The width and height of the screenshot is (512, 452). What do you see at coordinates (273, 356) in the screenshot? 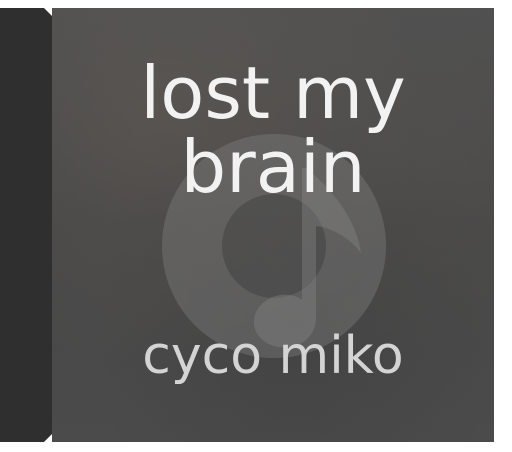
I see `album-artist: cyco miko` at bounding box center [273, 356].